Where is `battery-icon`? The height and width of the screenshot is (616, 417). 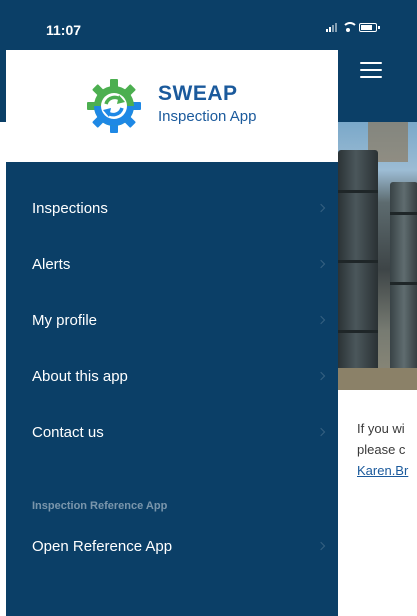
battery-icon is located at coordinates (369, 27).